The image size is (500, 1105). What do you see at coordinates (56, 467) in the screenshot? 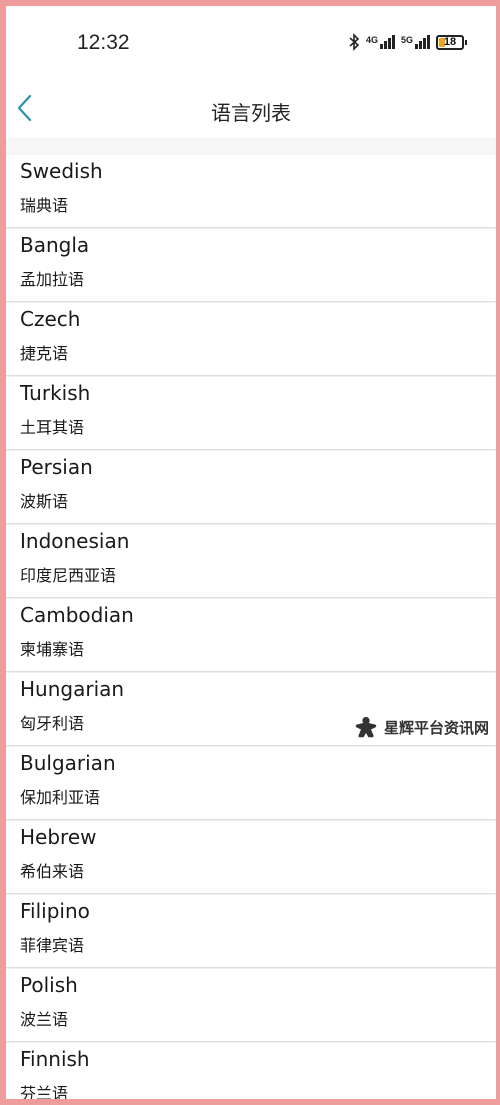
I see `language-name: Persian` at bounding box center [56, 467].